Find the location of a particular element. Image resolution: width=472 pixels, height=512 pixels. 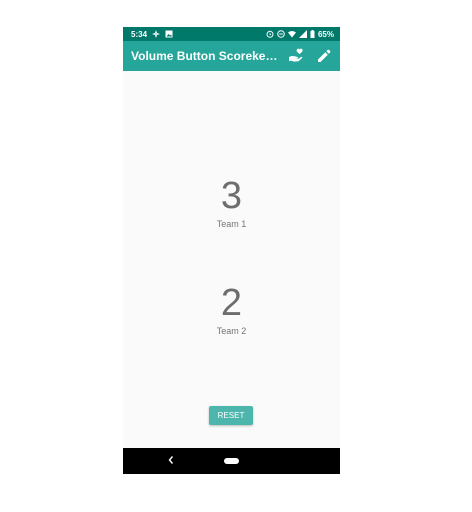

team-1-label: Team 1 is located at coordinates (231, 224).